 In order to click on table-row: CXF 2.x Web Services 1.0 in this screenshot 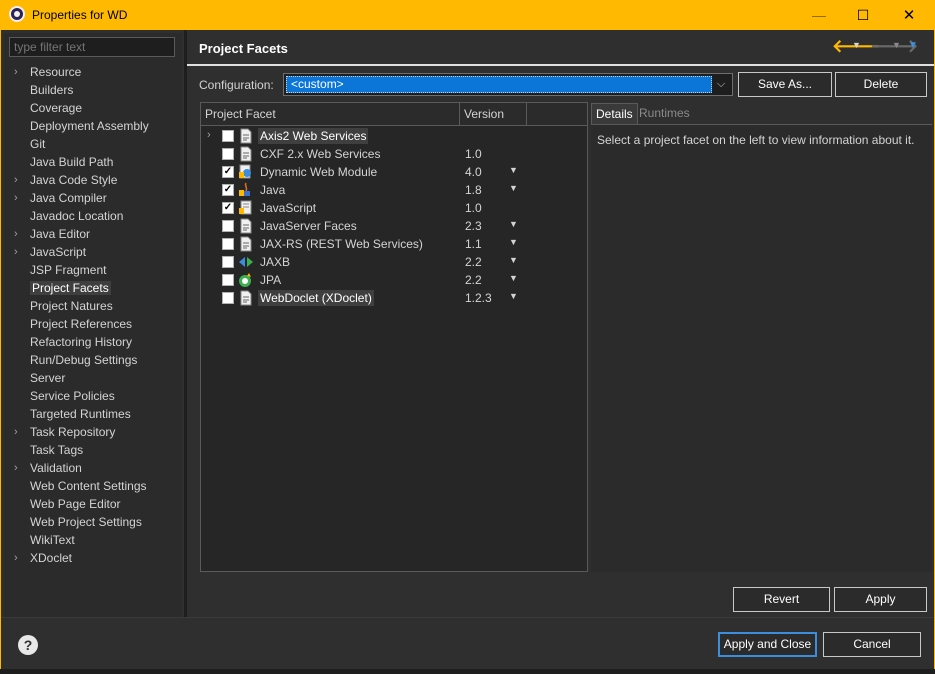, I will do `click(394, 154)`.